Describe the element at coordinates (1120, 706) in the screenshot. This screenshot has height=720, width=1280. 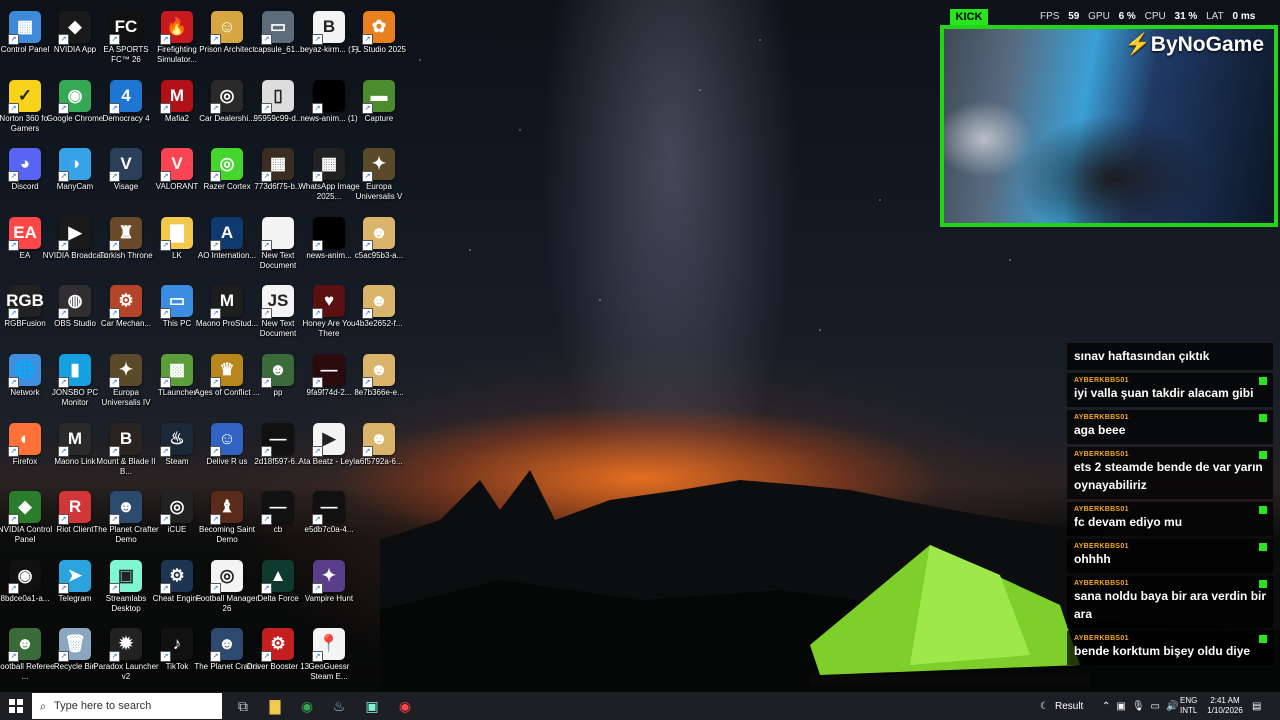
I see `tray-network-icon: ▣` at that location.